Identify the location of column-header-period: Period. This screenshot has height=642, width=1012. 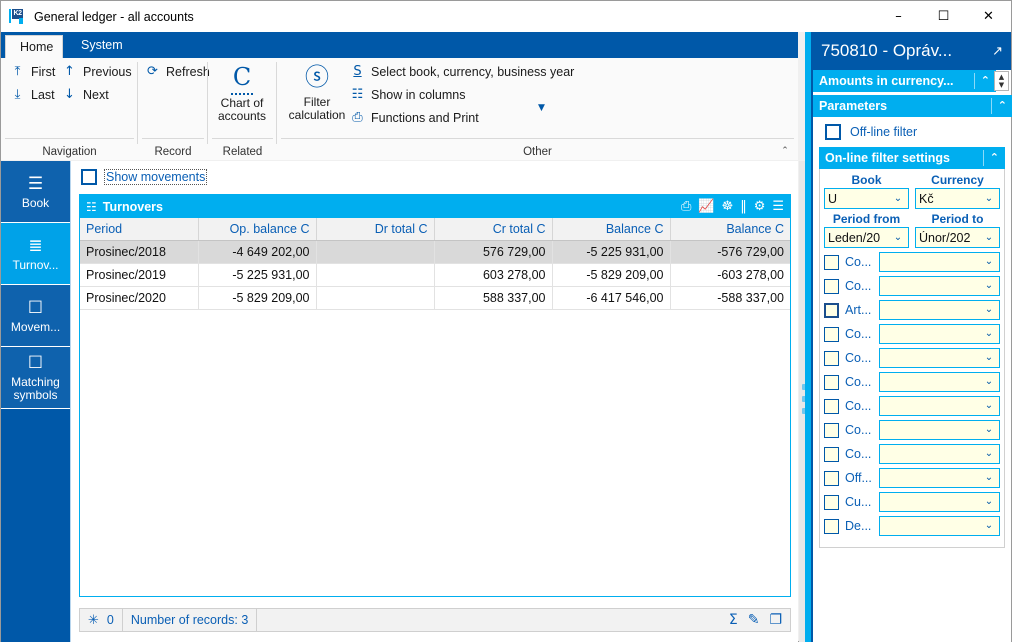
(139, 229).